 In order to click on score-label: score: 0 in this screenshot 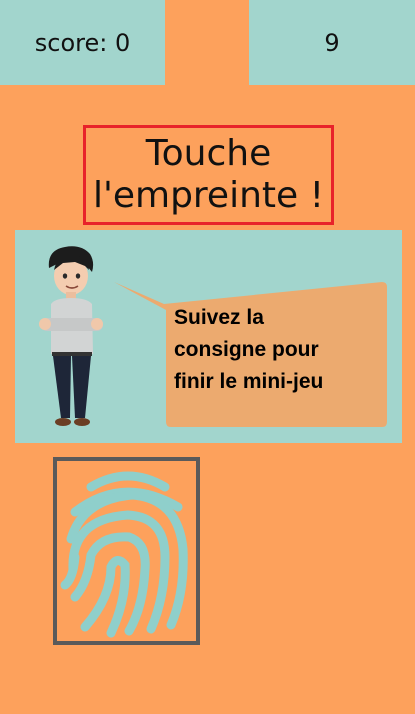, I will do `click(82, 42)`.